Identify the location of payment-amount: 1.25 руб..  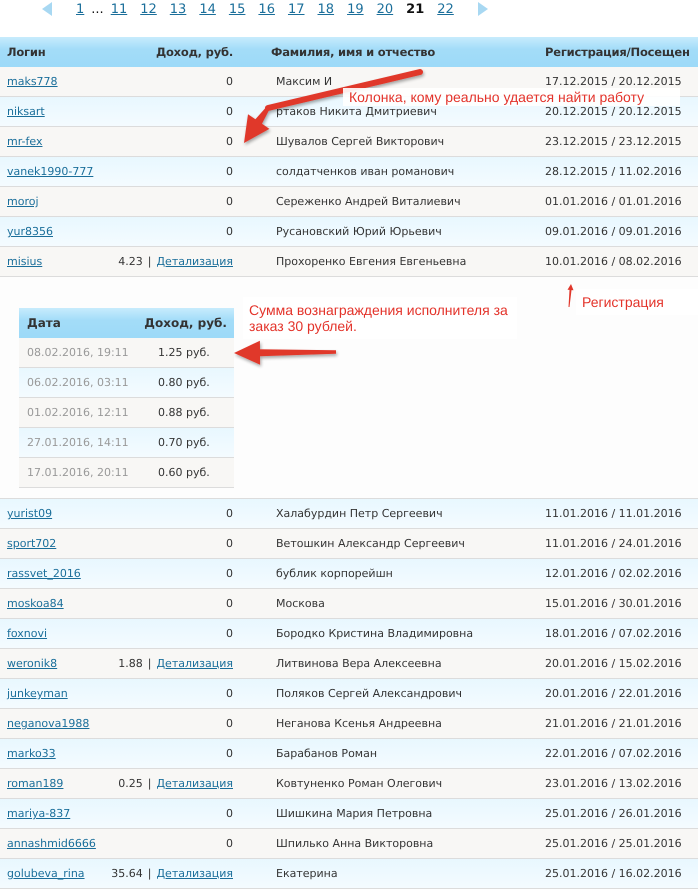
(184, 352).